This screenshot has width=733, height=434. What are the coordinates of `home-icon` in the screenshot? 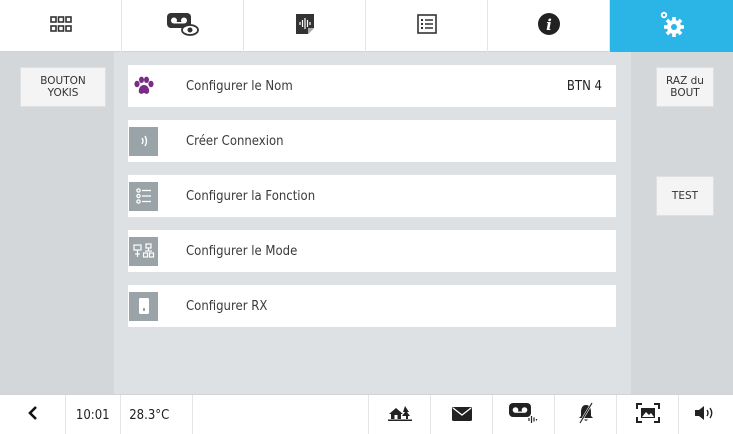 It's located at (399, 415).